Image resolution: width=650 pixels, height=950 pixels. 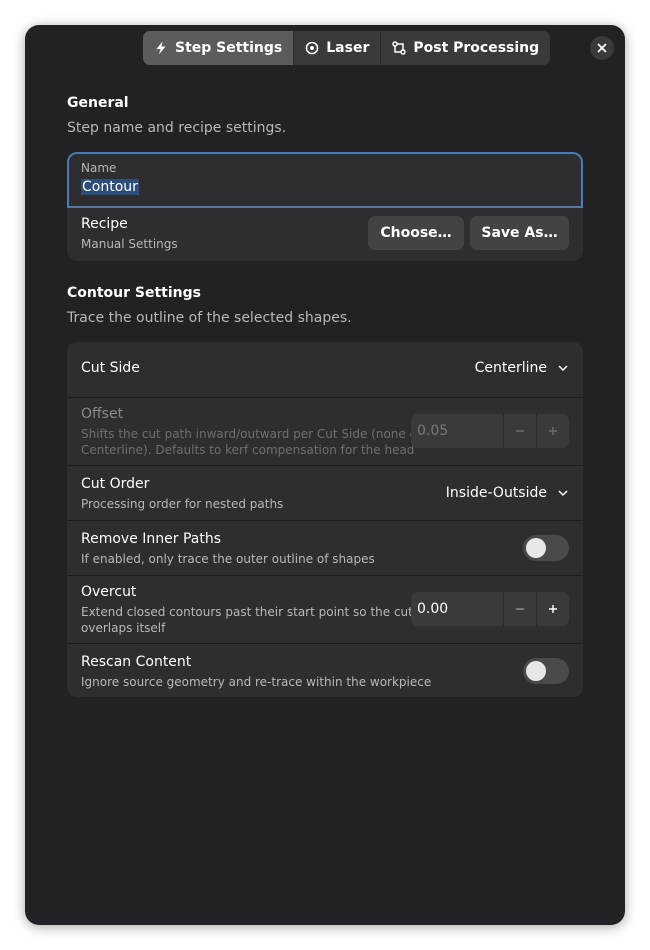 What do you see at coordinates (496, 493) in the screenshot?
I see `cut-order-value: Inside-Outside` at bounding box center [496, 493].